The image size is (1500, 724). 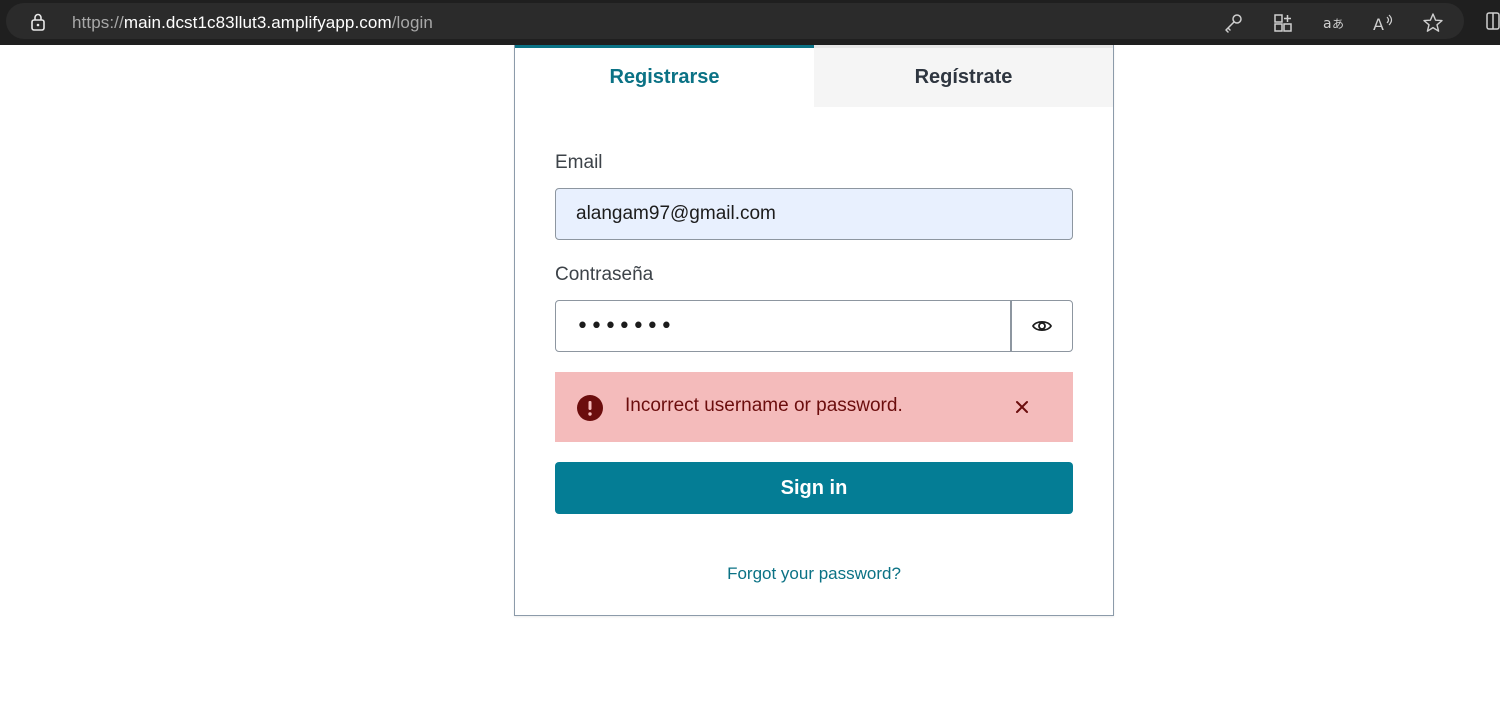 I want to click on forgot-password-link: Forgot your password?, so click(x=814, y=574).